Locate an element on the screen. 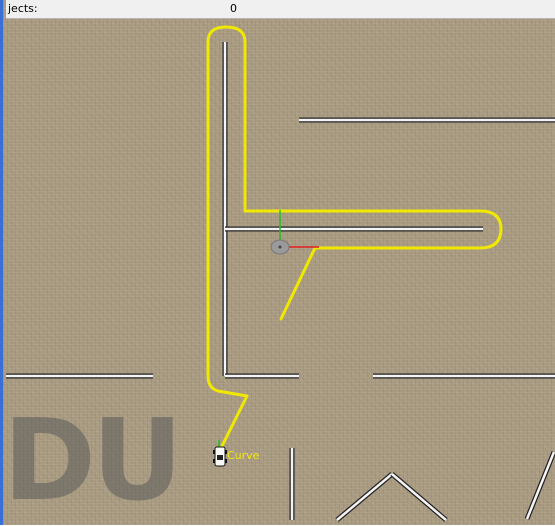  wall-diagonal-right is located at coordinates (539, 485).